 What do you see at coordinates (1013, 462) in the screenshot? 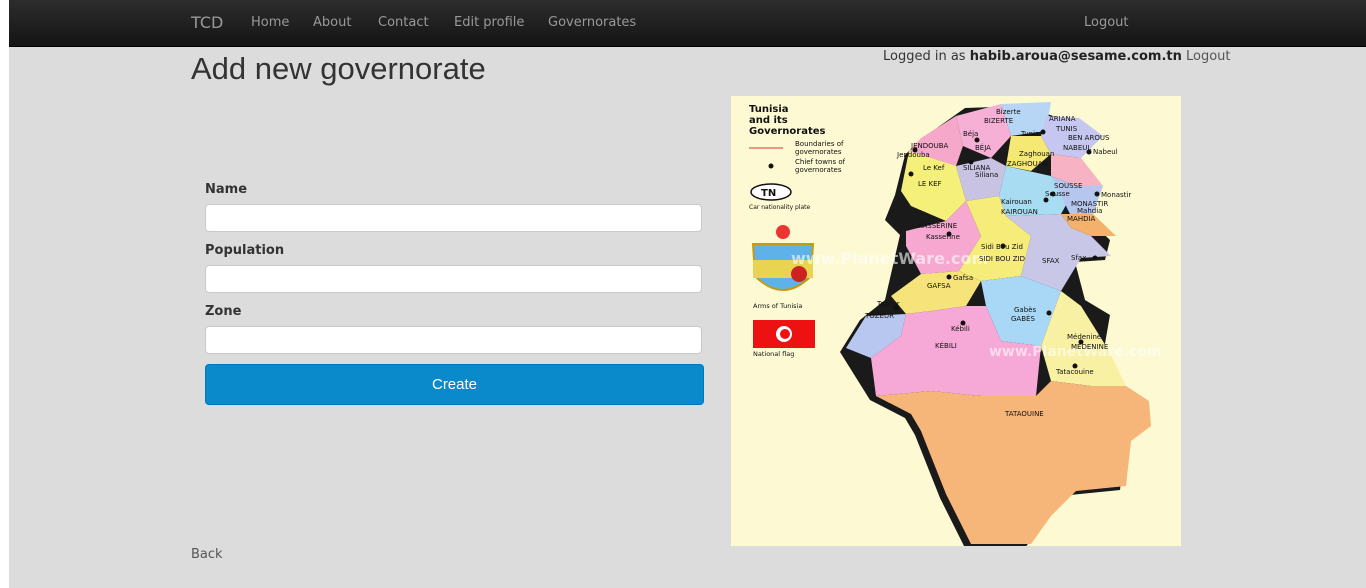
I see `map-region-tataouine` at bounding box center [1013, 462].